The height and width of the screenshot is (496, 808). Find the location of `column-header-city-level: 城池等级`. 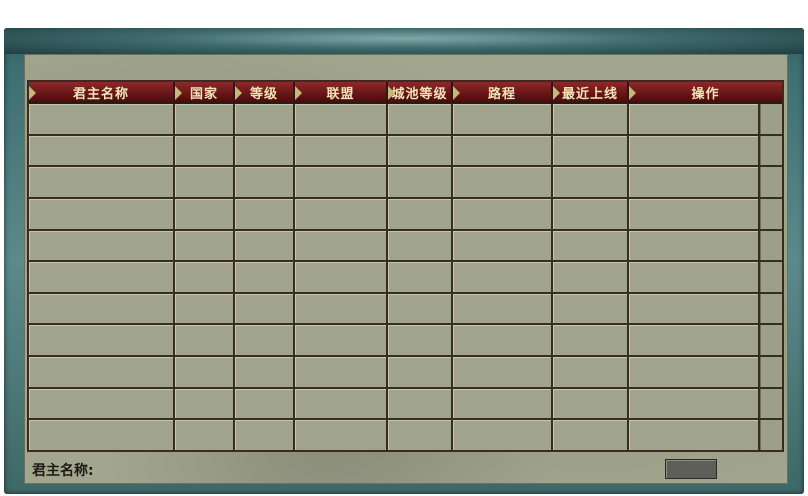

column-header-city-level: 城池等级 is located at coordinates (420, 92).